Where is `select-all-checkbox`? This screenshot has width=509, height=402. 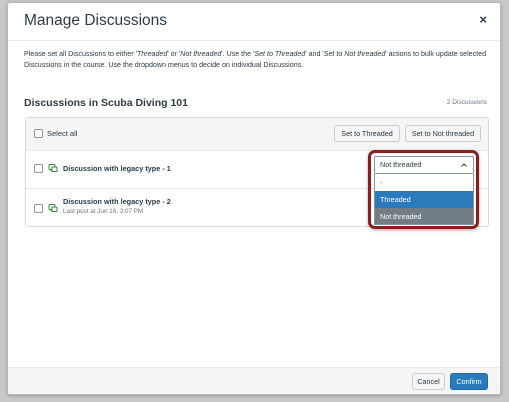
select-all-checkbox is located at coordinates (38, 133).